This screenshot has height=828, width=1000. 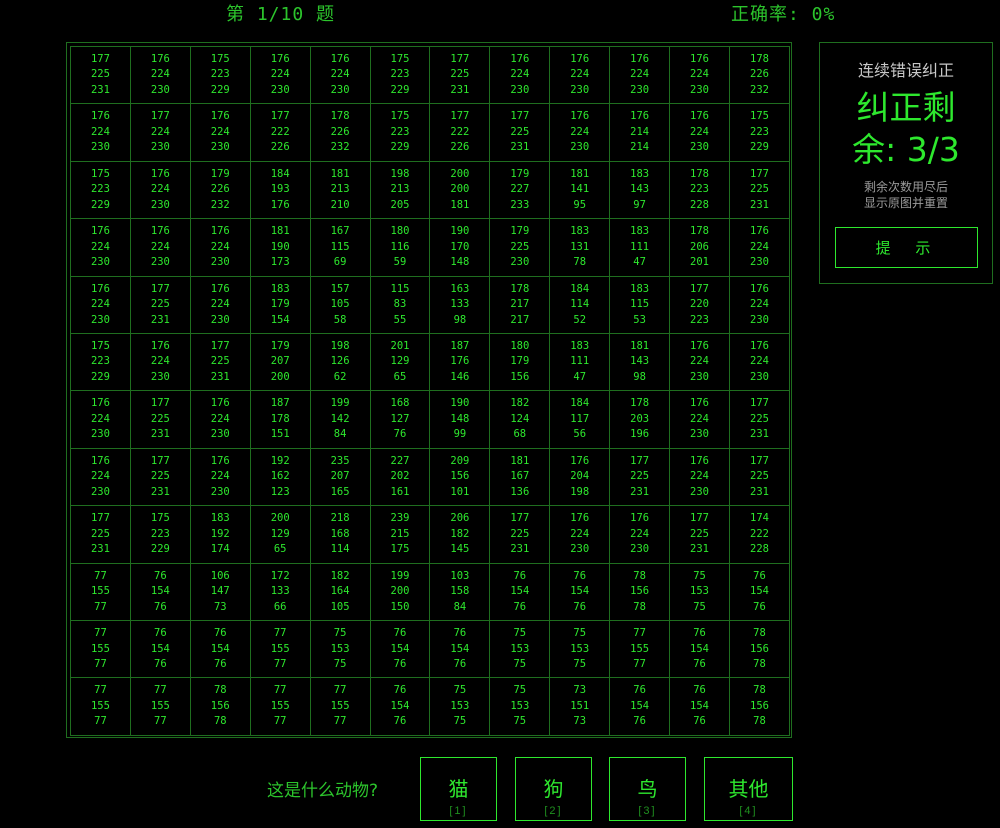 I want to click on red-value: 206, so click(x=460, y=518).